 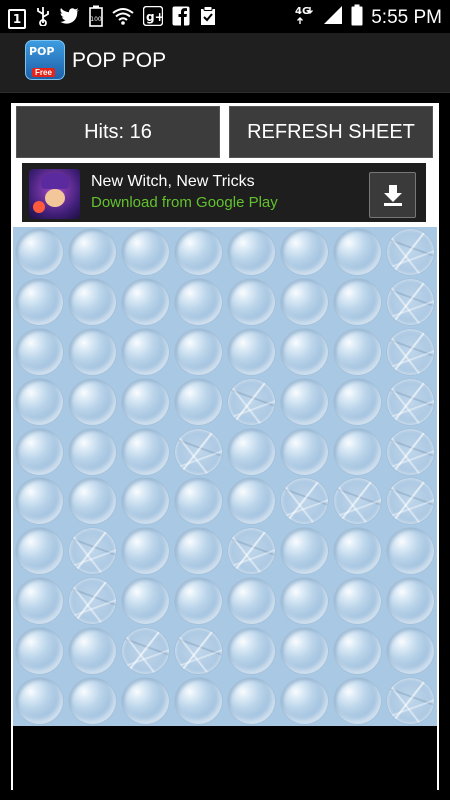 I want to click on notification-count-icon: 1, so click(x=17, y=18).